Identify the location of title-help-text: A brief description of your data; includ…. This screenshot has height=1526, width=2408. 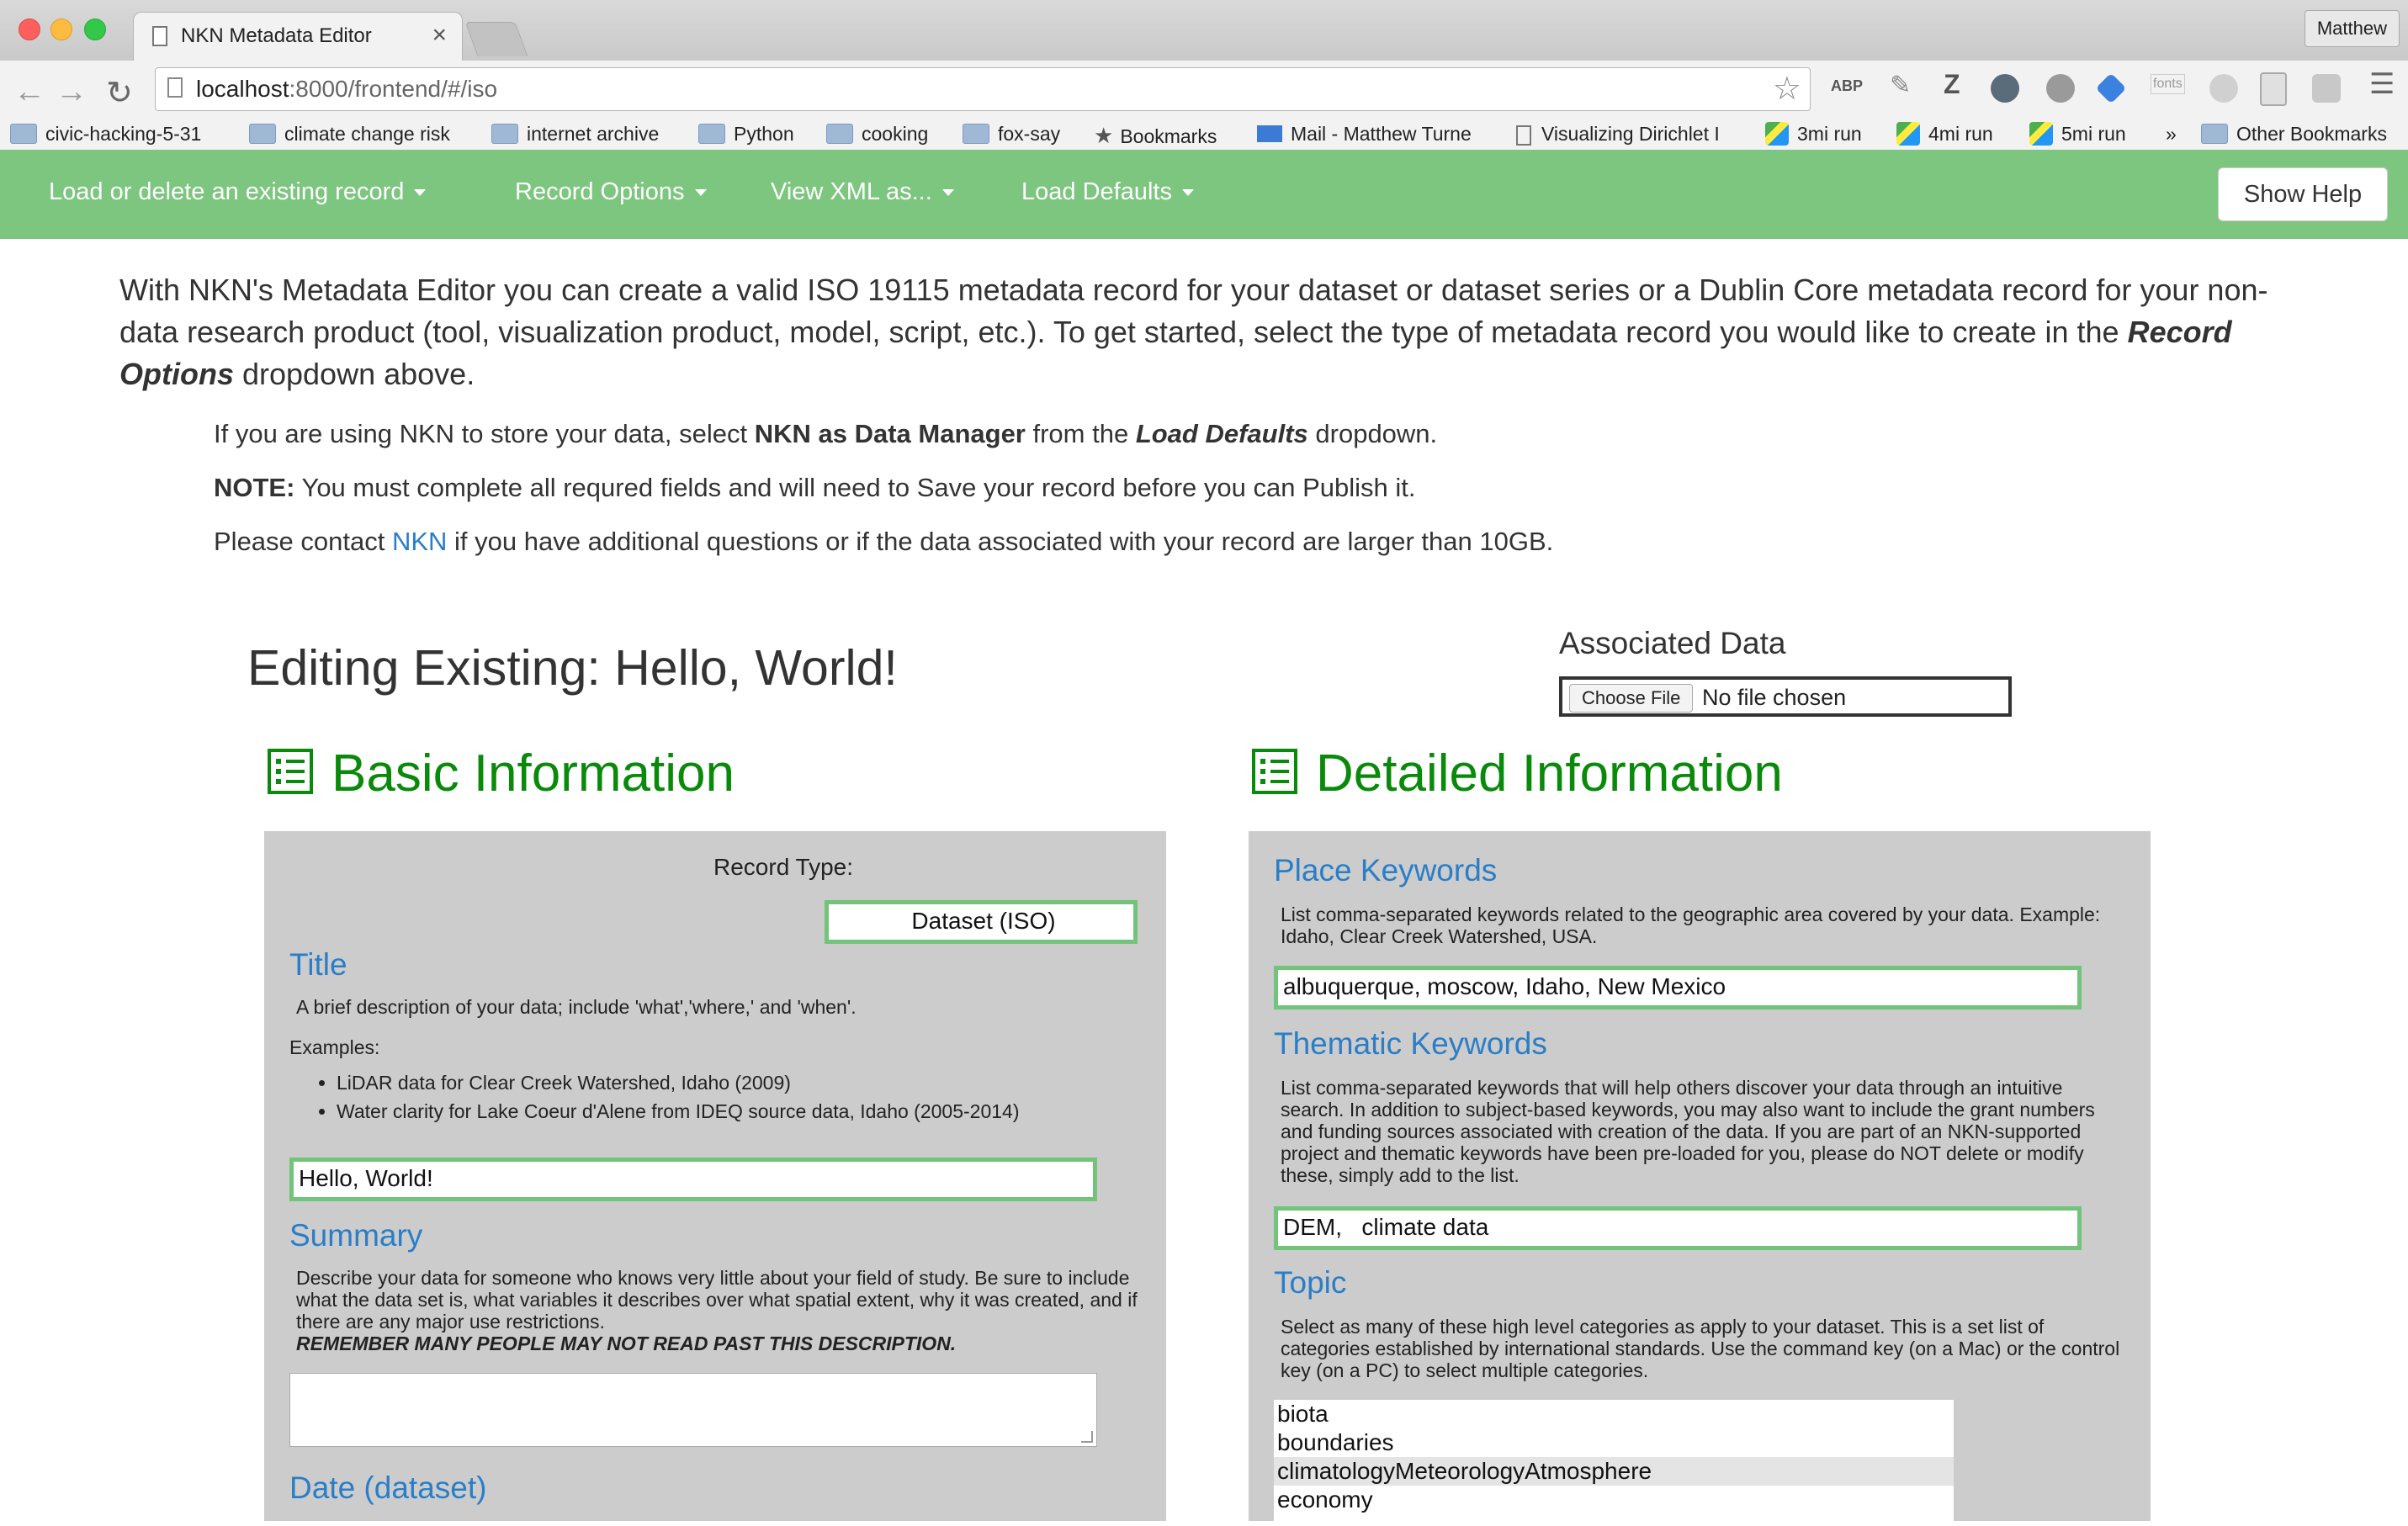
(577, 1007).